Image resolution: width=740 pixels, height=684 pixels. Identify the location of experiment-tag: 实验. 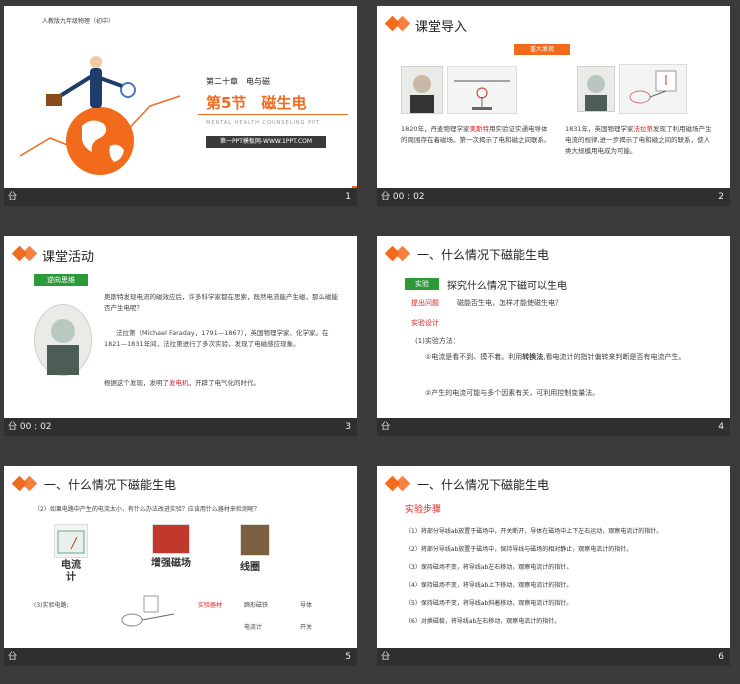
(422, 284).